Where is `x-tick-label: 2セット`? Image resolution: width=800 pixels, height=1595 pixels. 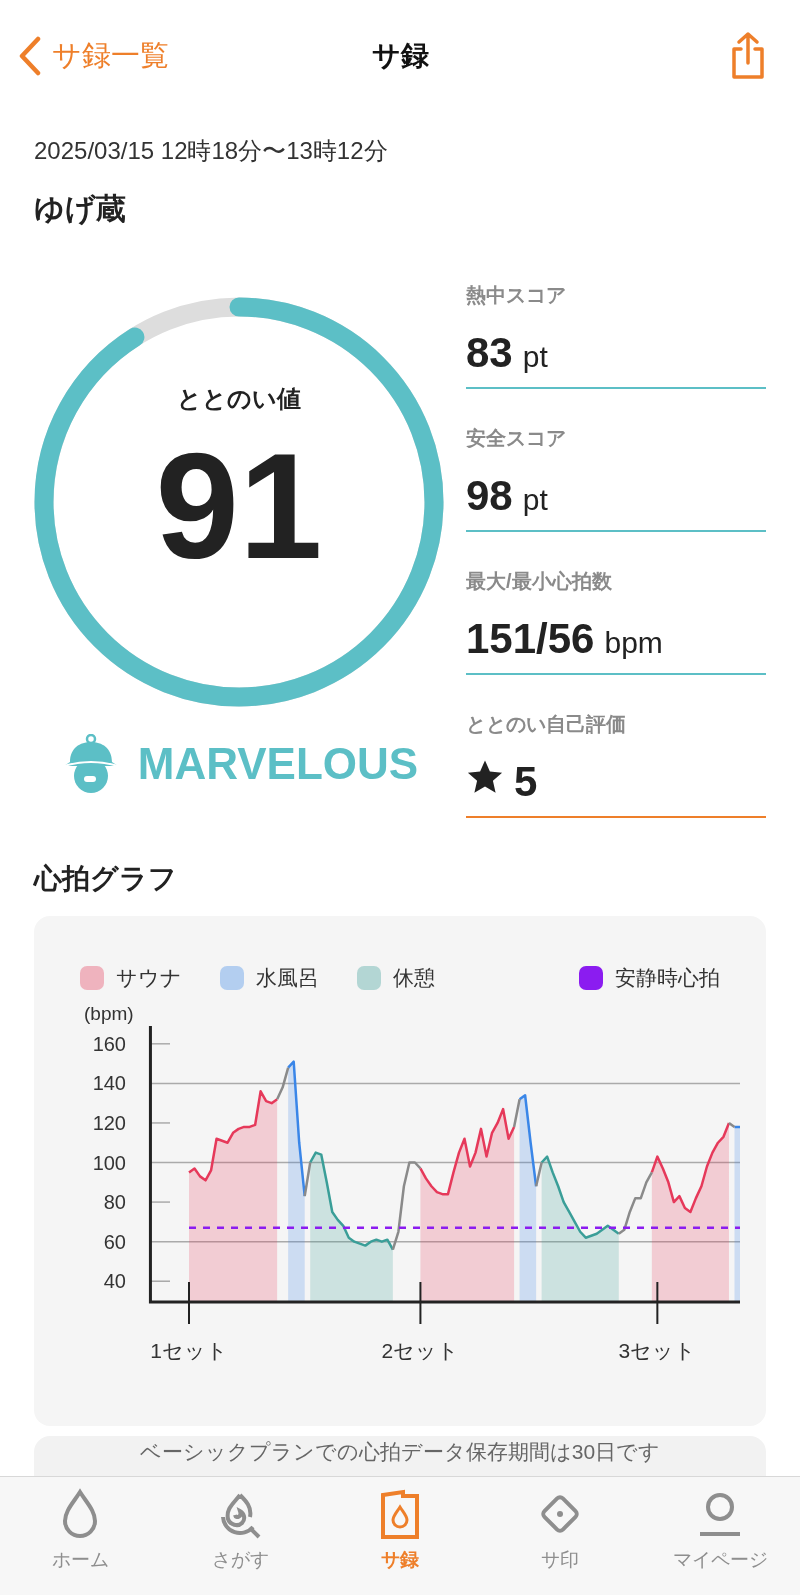
x-tick-label: 2セット is located at coordinates (420, 1350).